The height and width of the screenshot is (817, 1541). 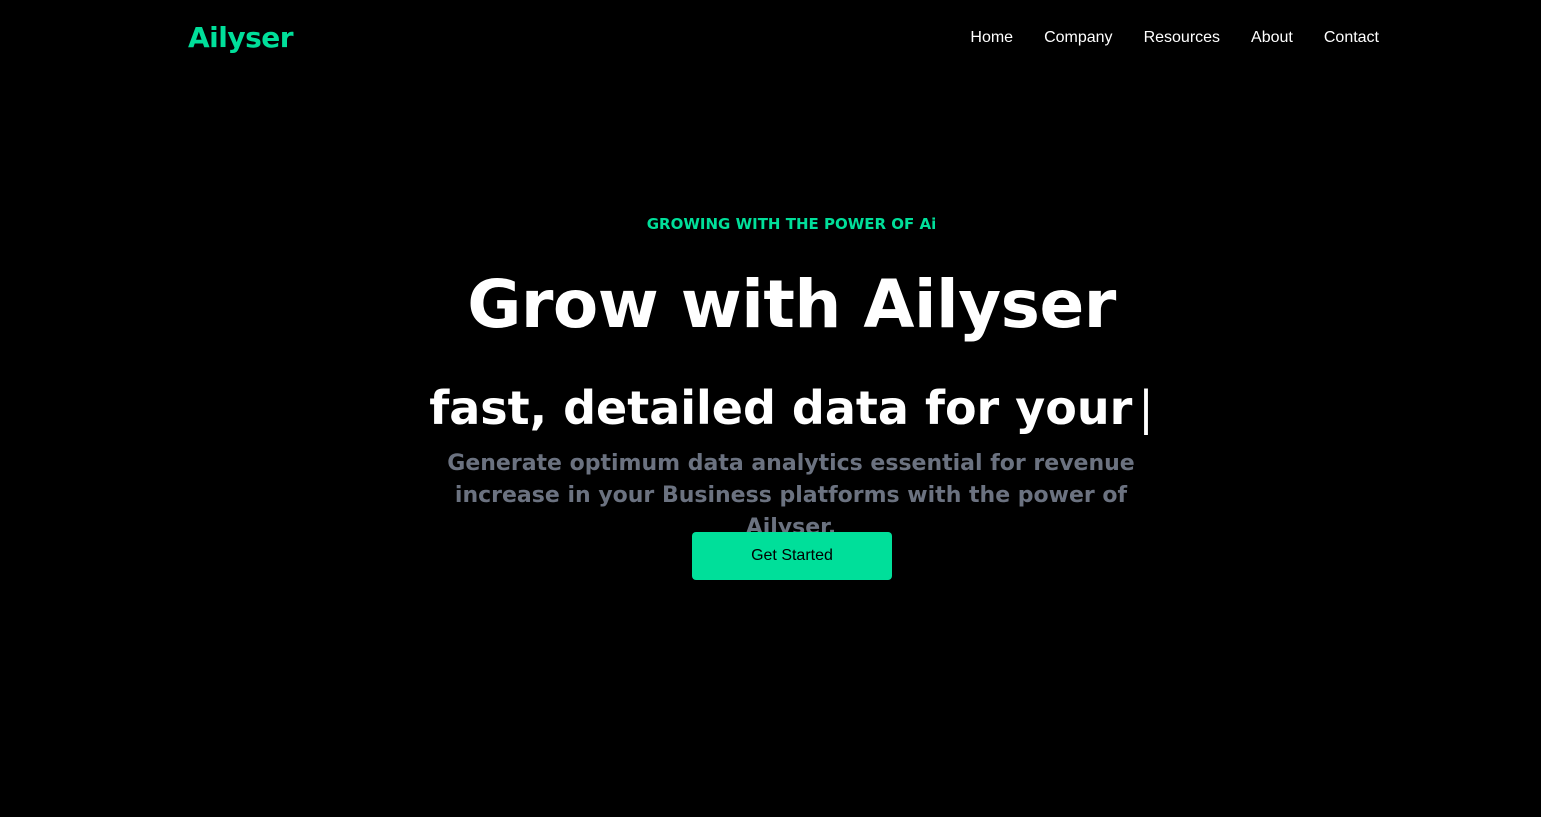 I want to click on hero-headline: Grow with Ailyser, so click(x=791, y=304).